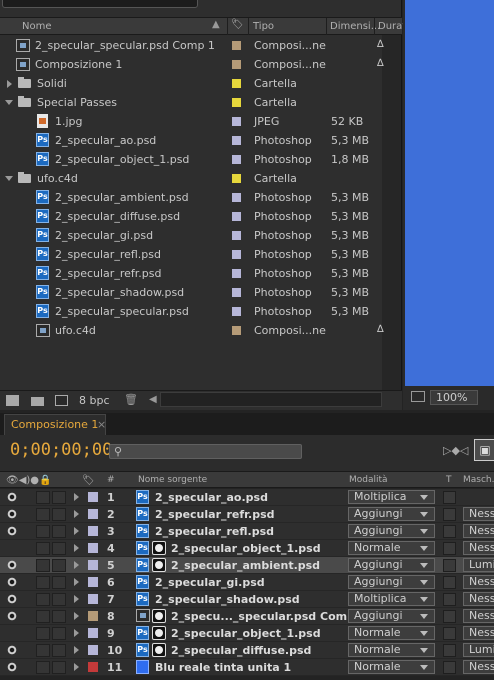 The width and height of the screenshot is (494, 680). Describe the element at coordinates (478, 480) in the screenshot. I see `column-mask-header: Masch.` at that location.